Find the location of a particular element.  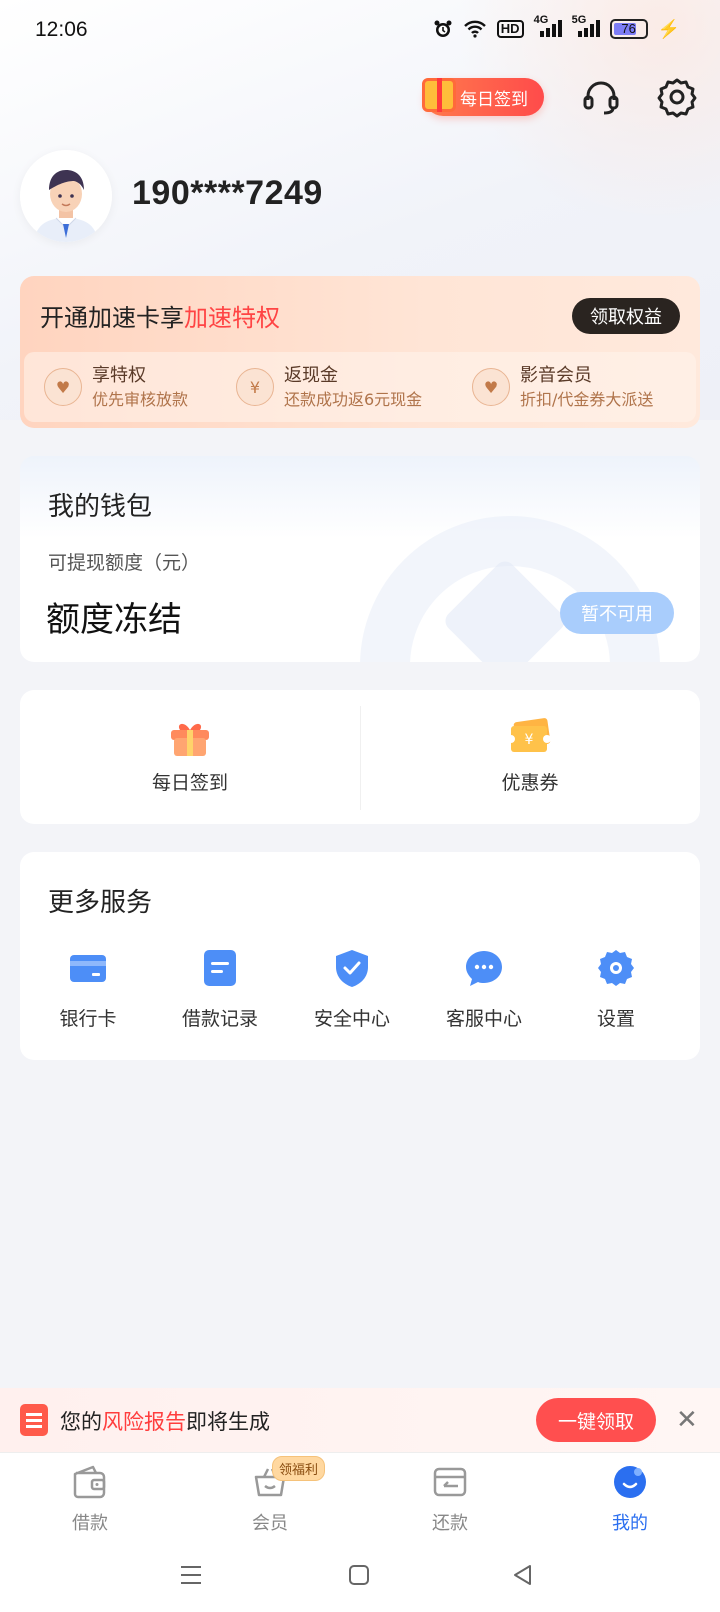

accelerate-title: 开通加速卡享加速特权 is located at coordinates (160, 315).